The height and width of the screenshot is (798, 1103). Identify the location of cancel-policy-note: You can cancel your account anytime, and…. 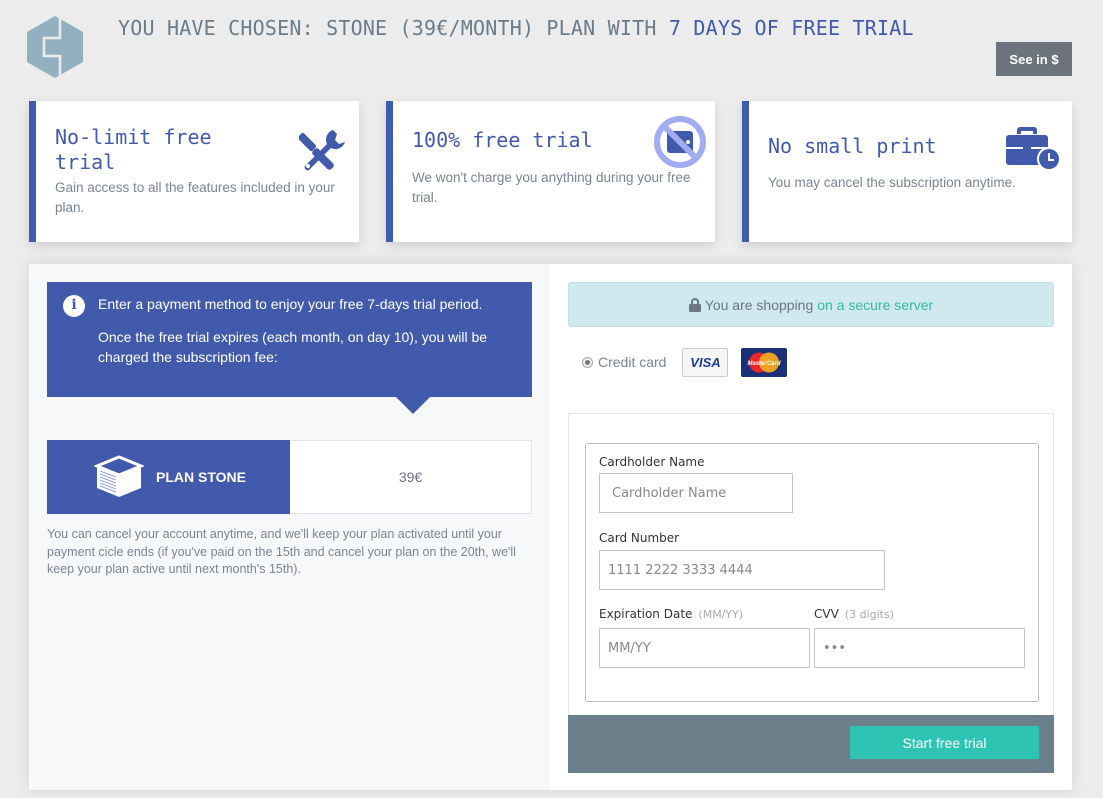
(281, 551).